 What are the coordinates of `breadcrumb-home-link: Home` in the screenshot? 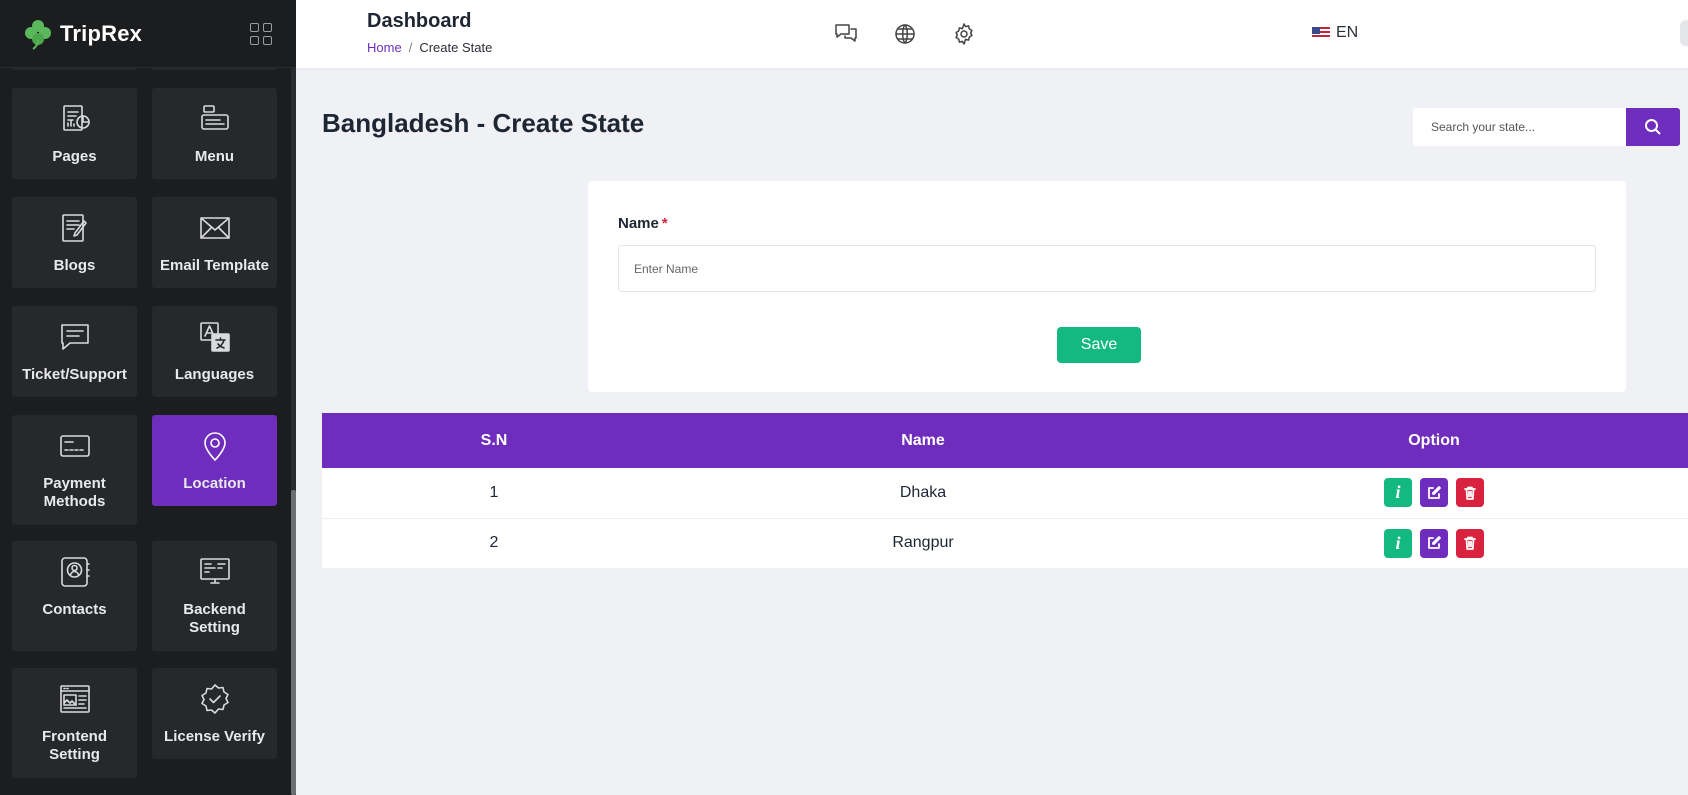 It's located at (384, 47).